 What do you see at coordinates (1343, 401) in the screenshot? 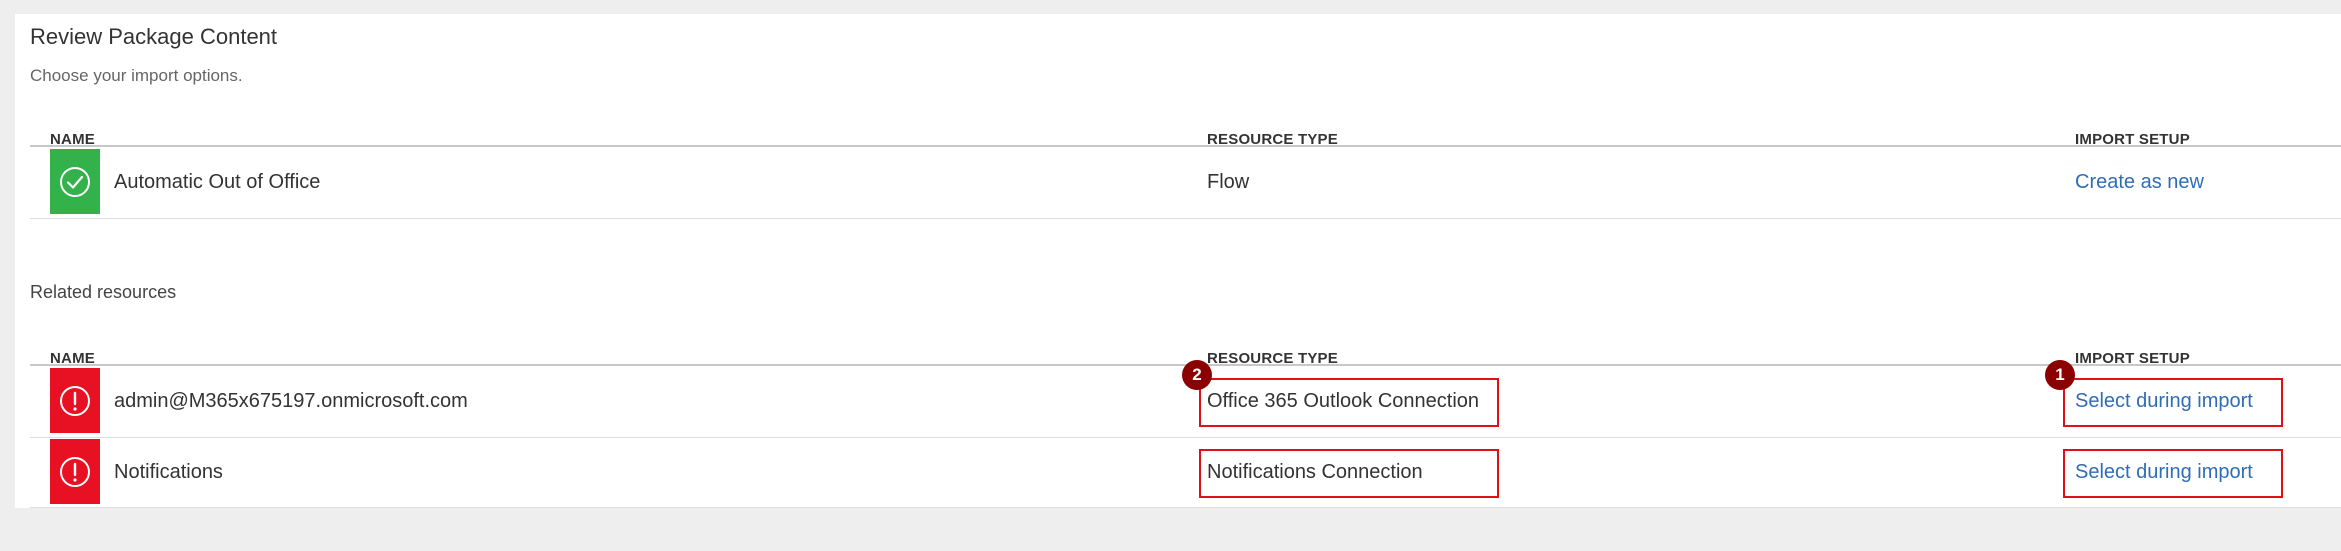
I see `resource-type: Office 365 Outlook Connection` at bounding box center [1343, 401].